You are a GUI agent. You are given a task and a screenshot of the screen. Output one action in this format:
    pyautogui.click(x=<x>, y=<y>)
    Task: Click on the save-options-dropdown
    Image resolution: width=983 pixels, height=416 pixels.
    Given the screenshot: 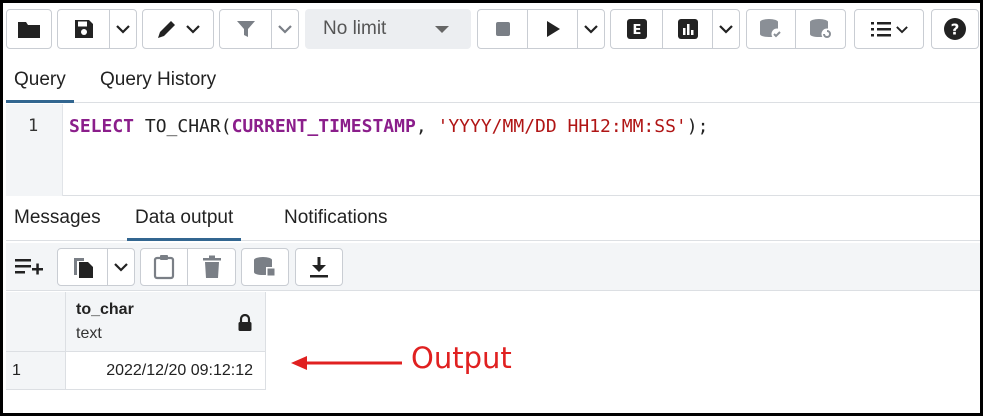 What is the action you would take?
    pyautogui.click(x=123, y=29)
    